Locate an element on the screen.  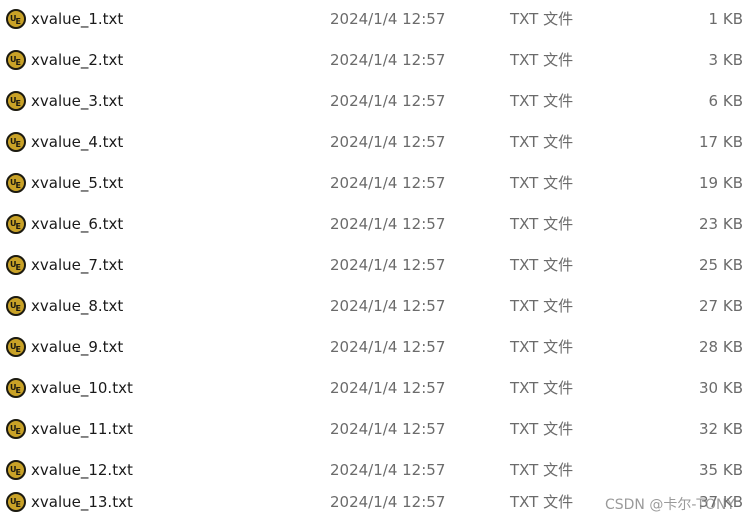
file-size: 6 KB is located at coordinates (725, 101).